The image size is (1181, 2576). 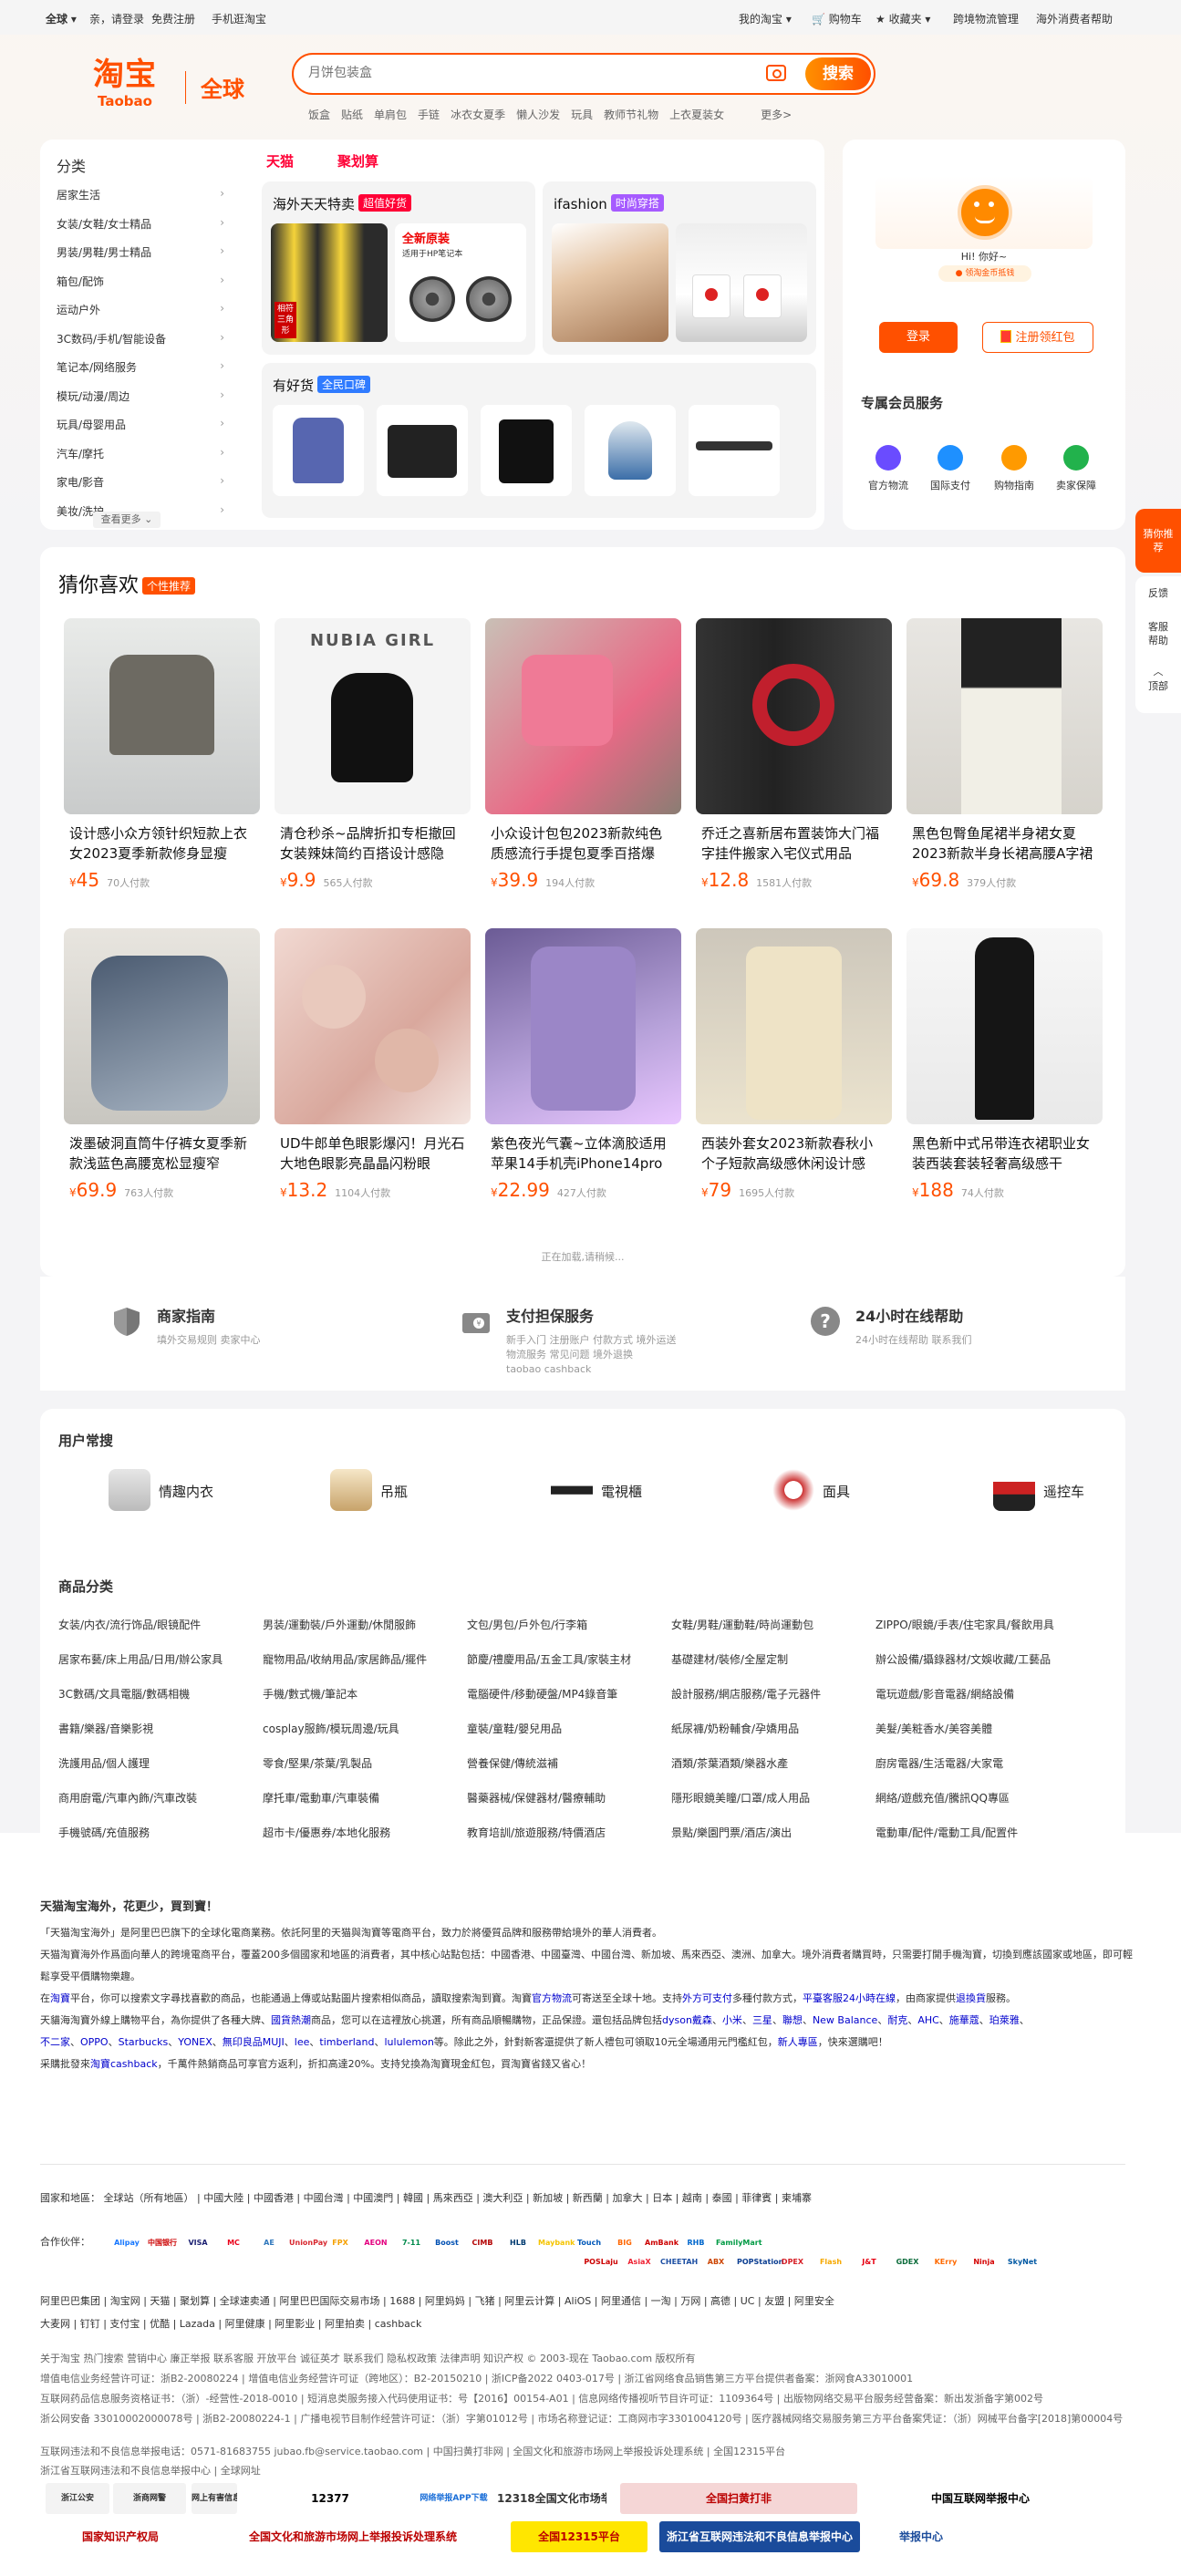 I want to click on my-taobao-link: 我的淘宝 ▾, so click(x=765, y=18).